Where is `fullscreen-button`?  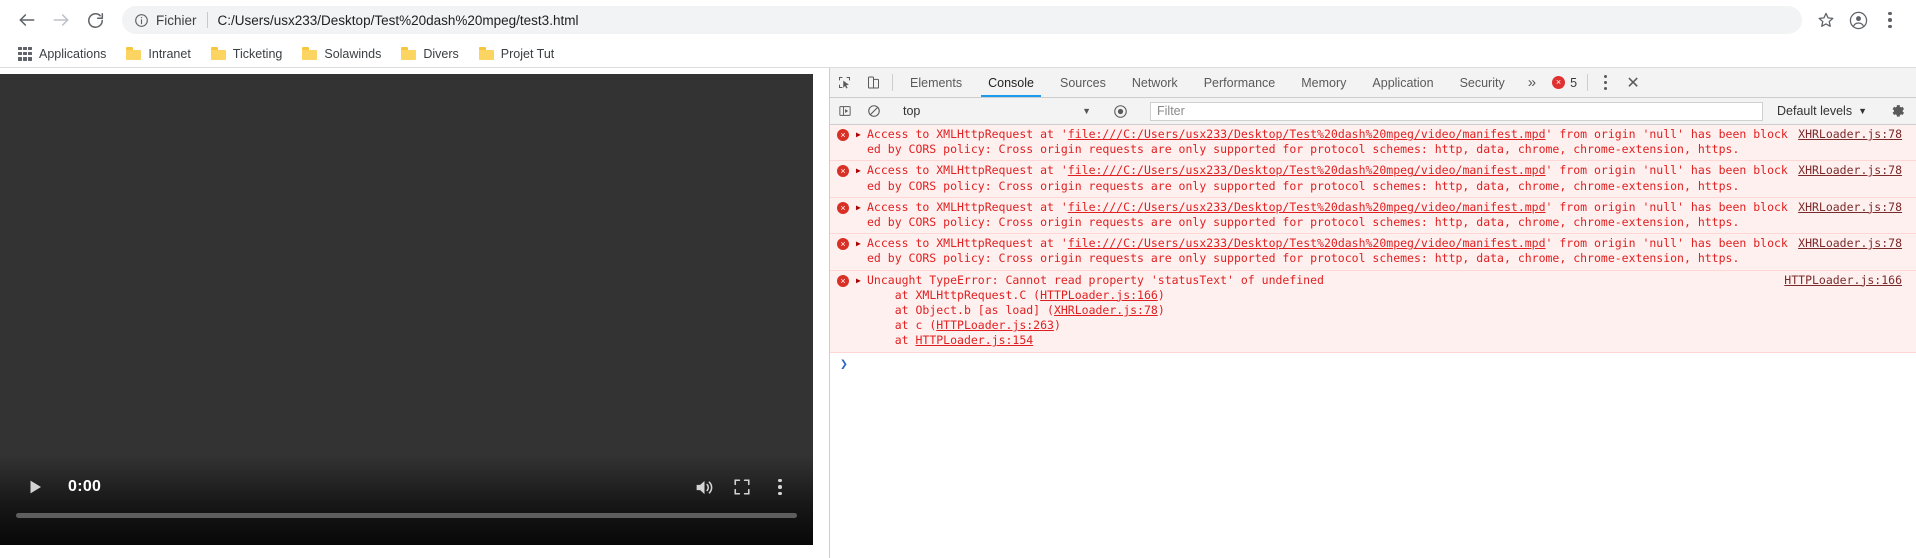
fullscreen-button is located at coordinates (742, 487).